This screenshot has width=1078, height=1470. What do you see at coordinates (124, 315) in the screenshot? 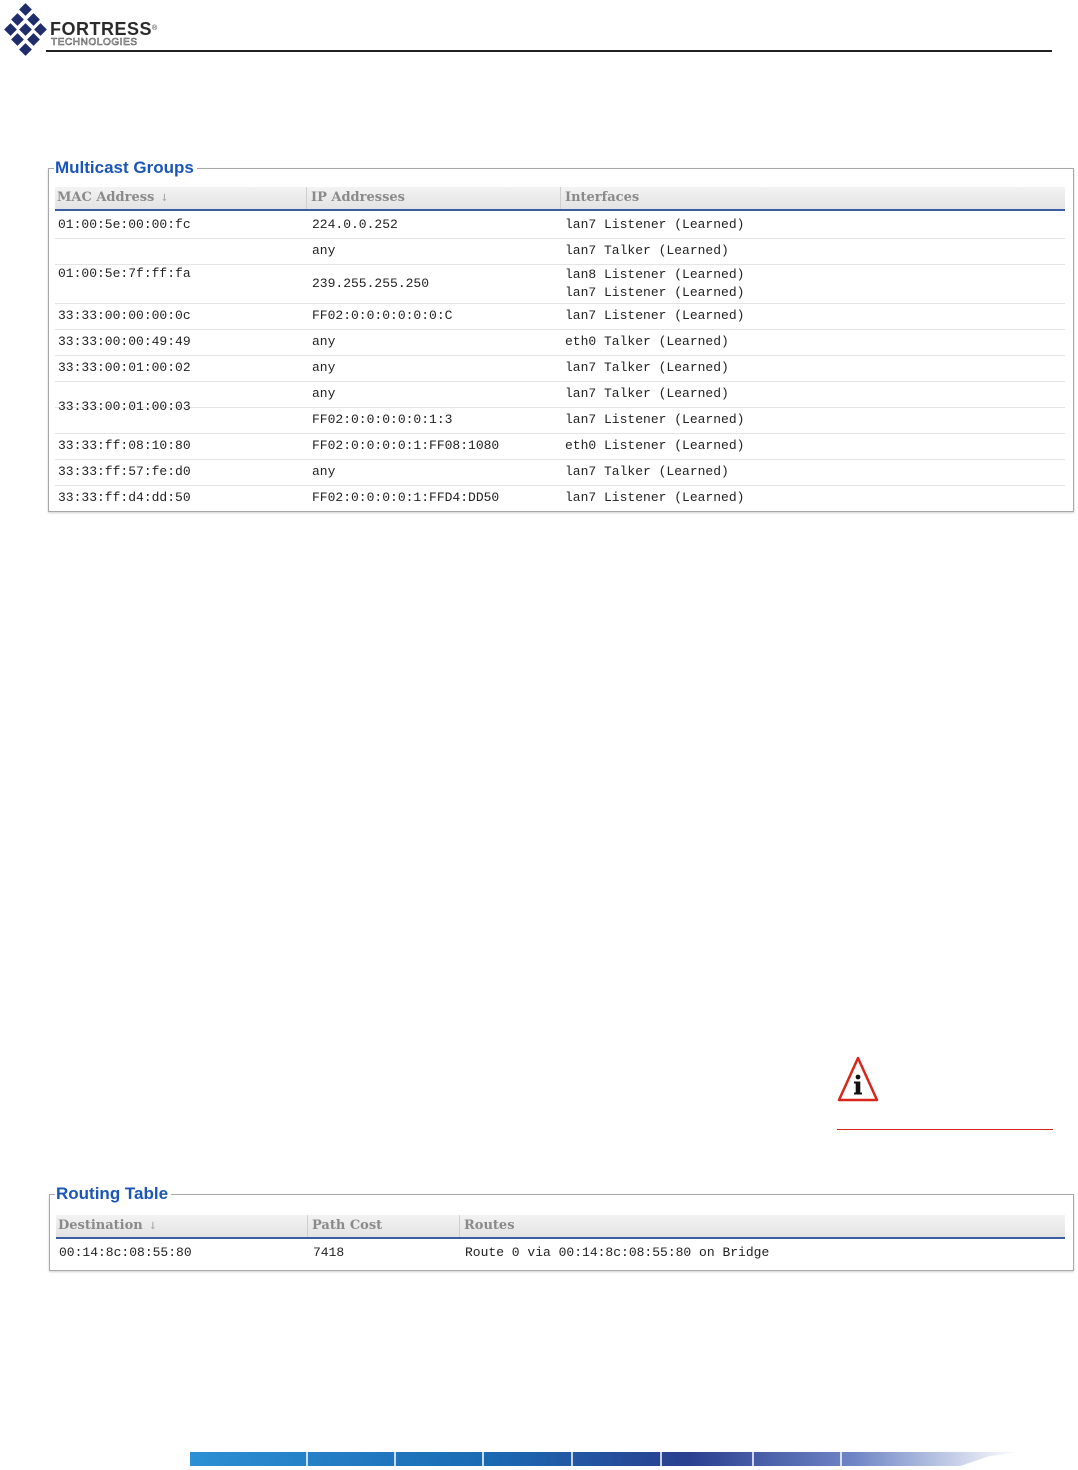
I see `mac-cell: 33:33:00:00:00:0c` at bounding box center [124, 315].